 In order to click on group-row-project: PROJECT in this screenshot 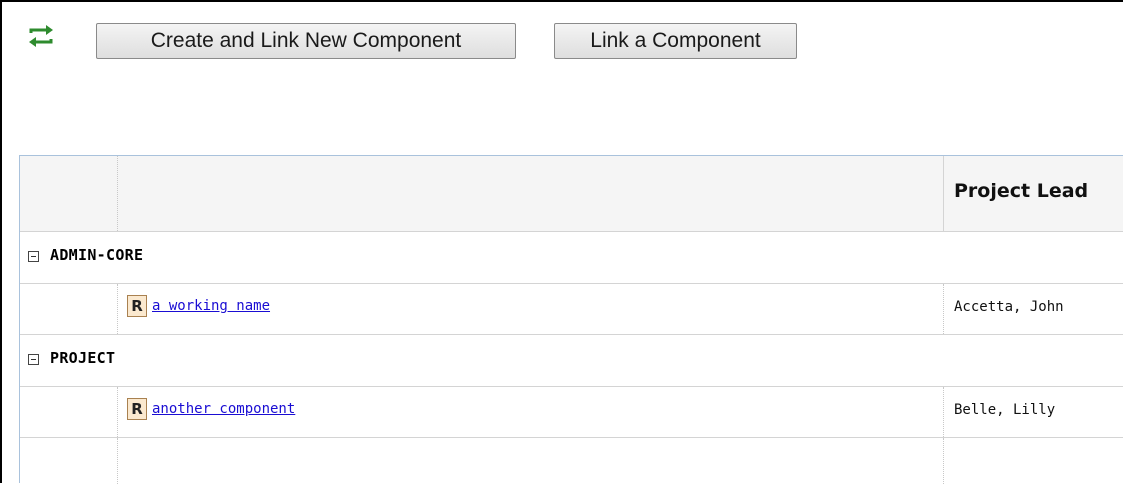, I will do `click(571, 361)`.